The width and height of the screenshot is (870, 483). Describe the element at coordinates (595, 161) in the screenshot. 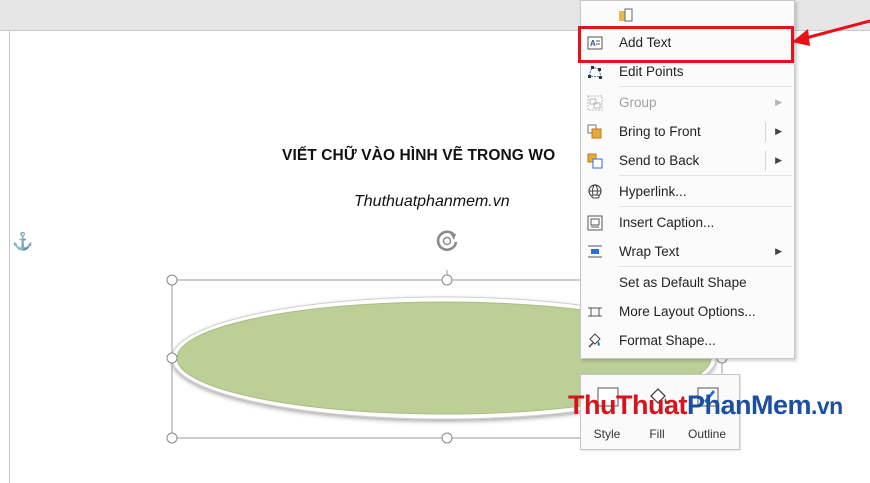

I see `send-to-back-icon` at that location.